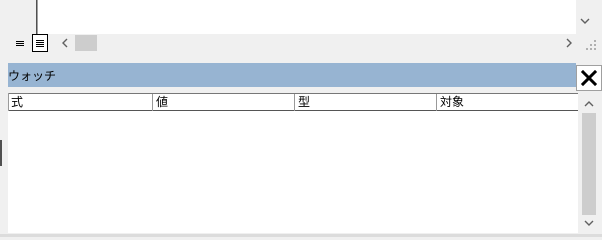 This screenshot has height=240, width=602. I want to click on column-header-context: 対象, so click(507, 102).